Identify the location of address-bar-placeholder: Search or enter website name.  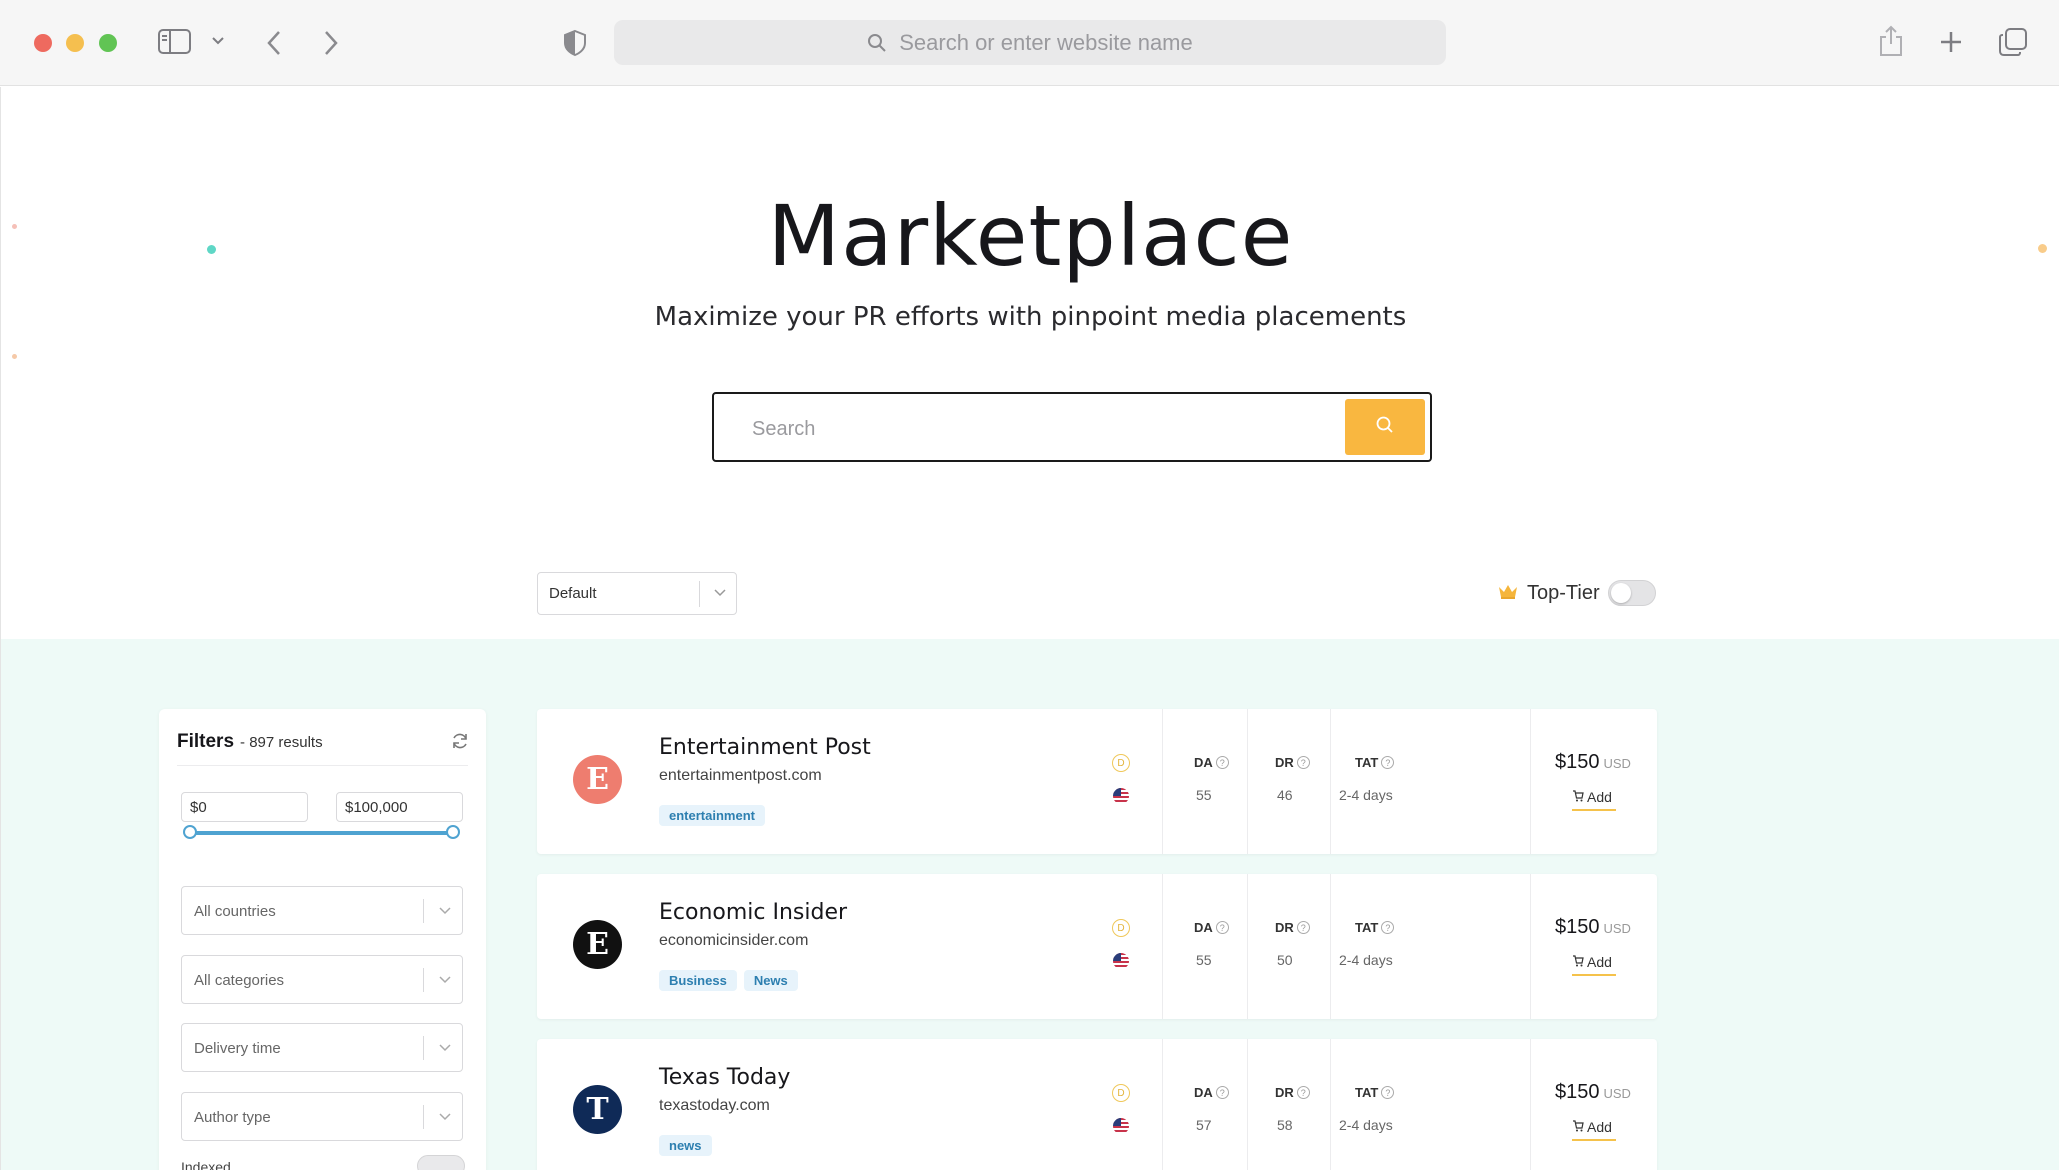
(1046, 42).